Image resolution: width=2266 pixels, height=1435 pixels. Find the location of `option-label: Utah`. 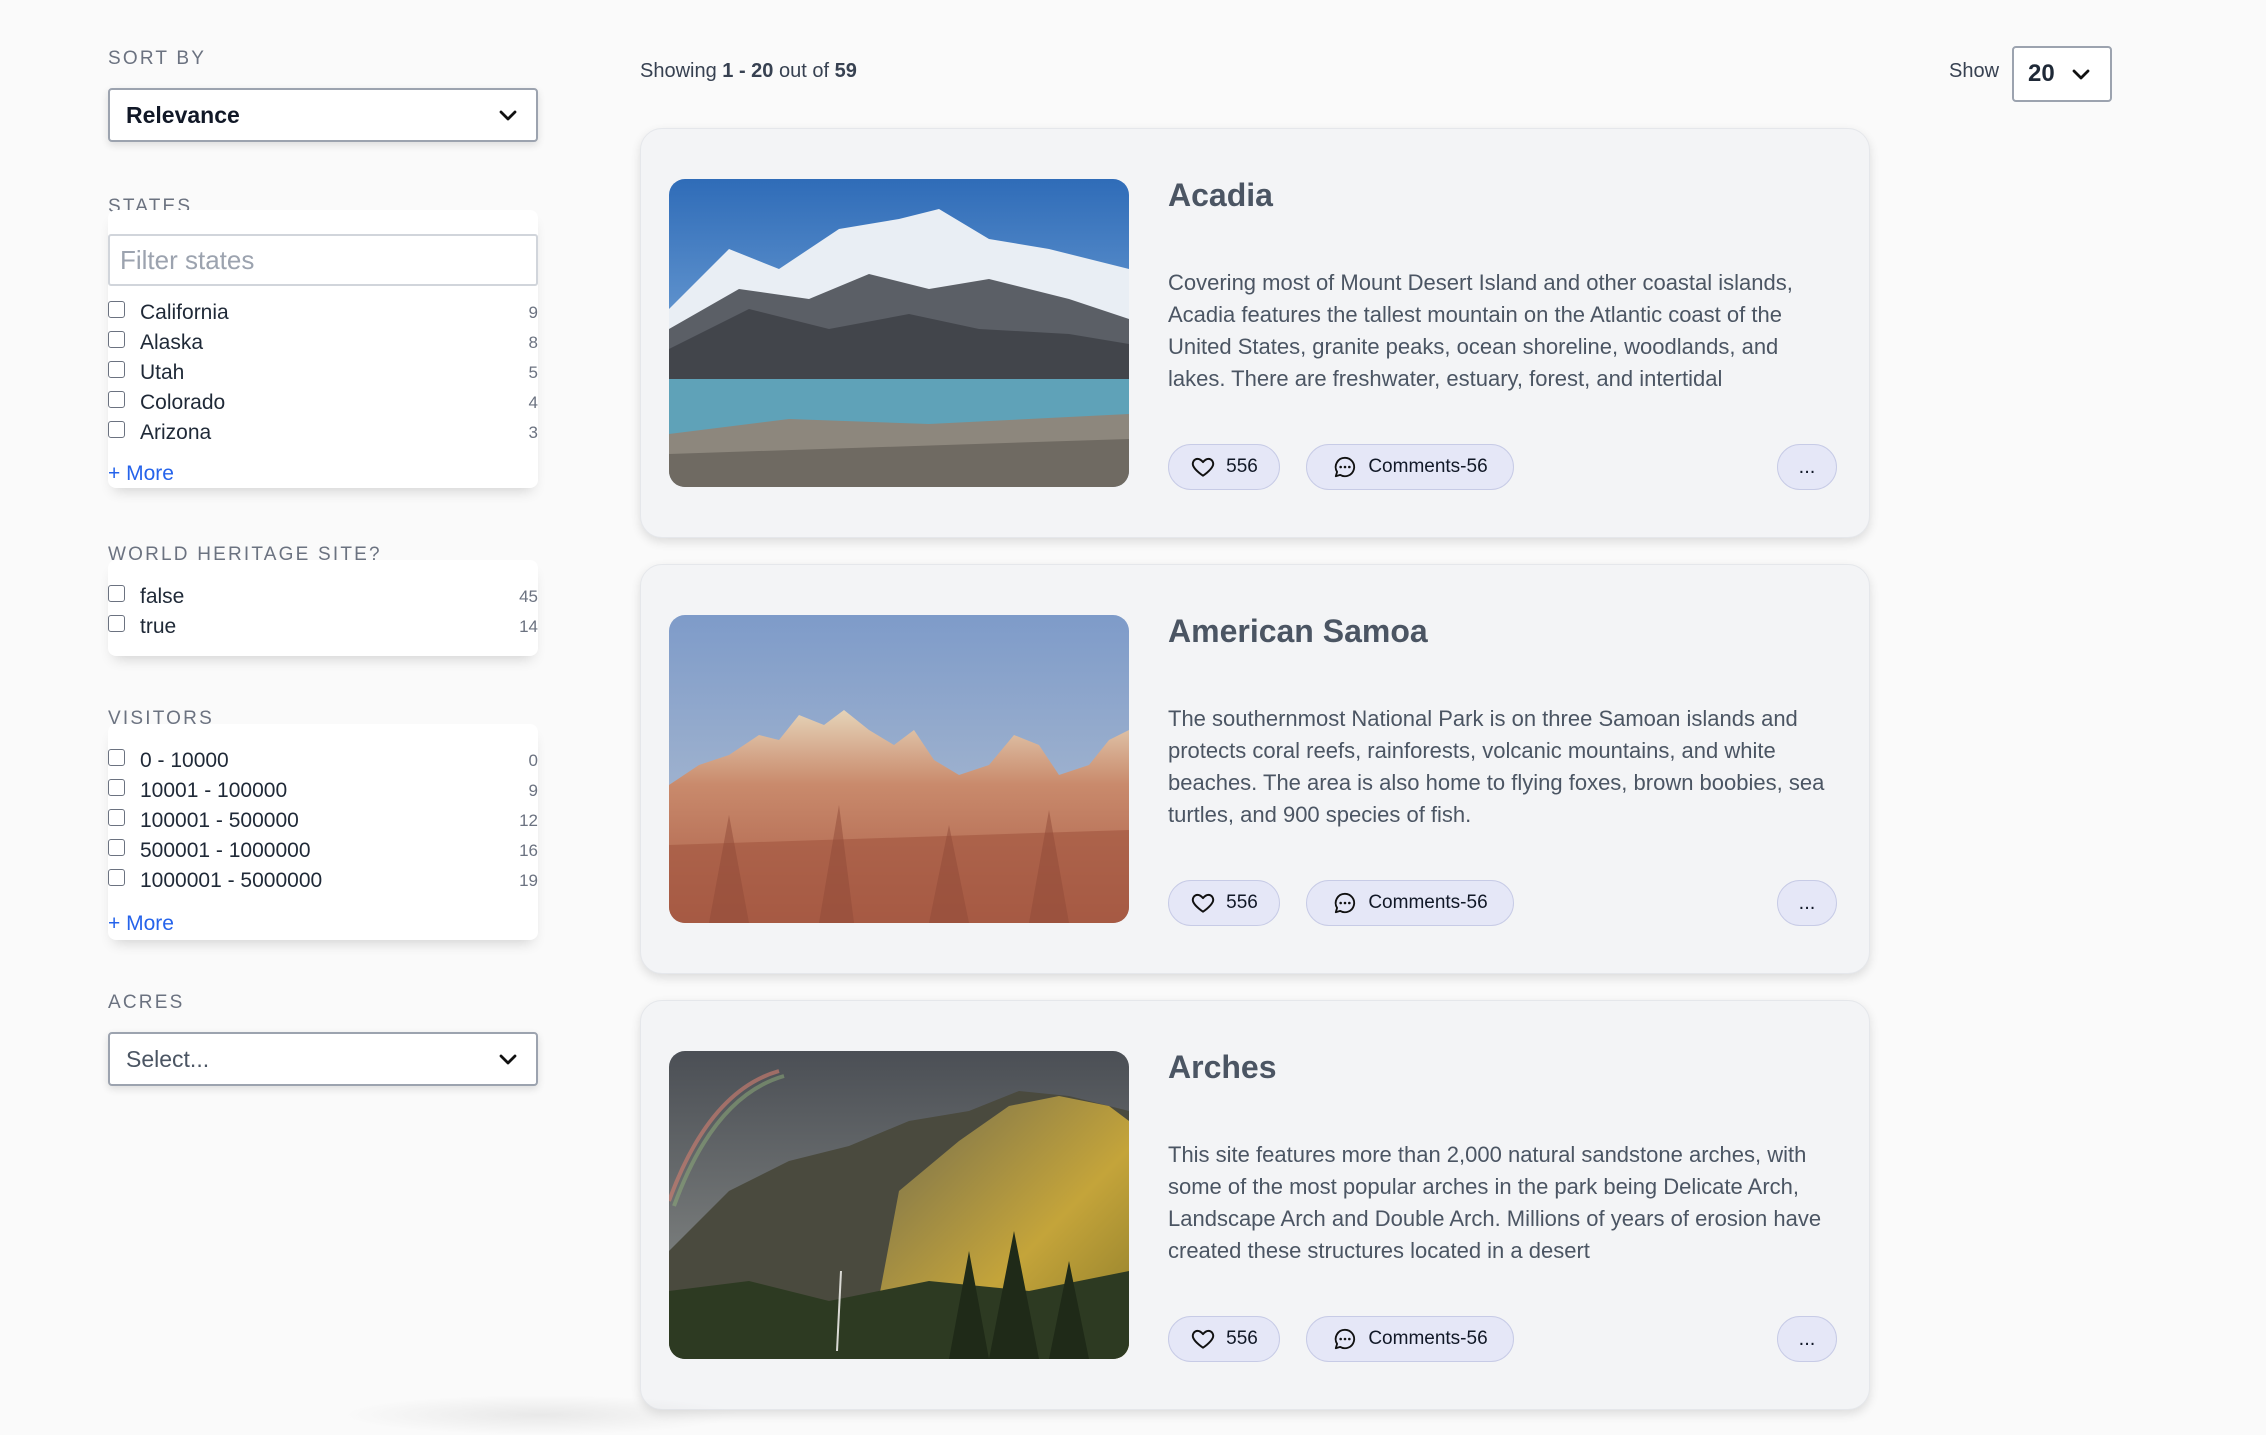

option-label: Utah is located at coordinates (162, 372).